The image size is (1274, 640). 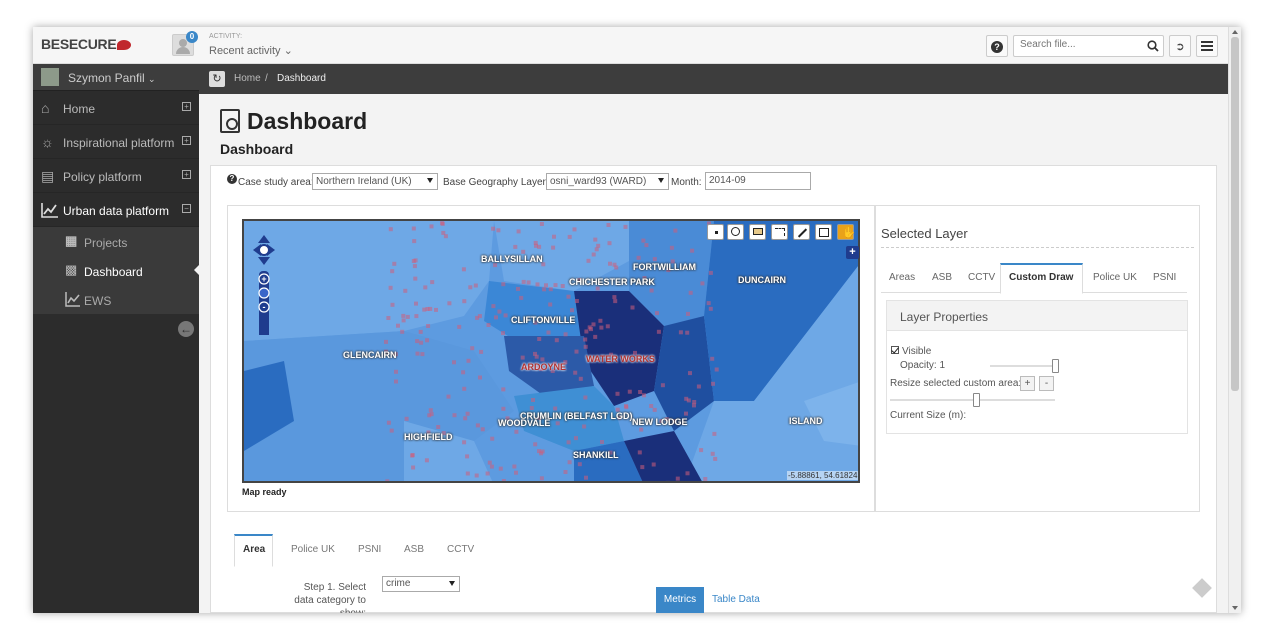 I want to click on point-tool-icon, so click(x=715, y=232).